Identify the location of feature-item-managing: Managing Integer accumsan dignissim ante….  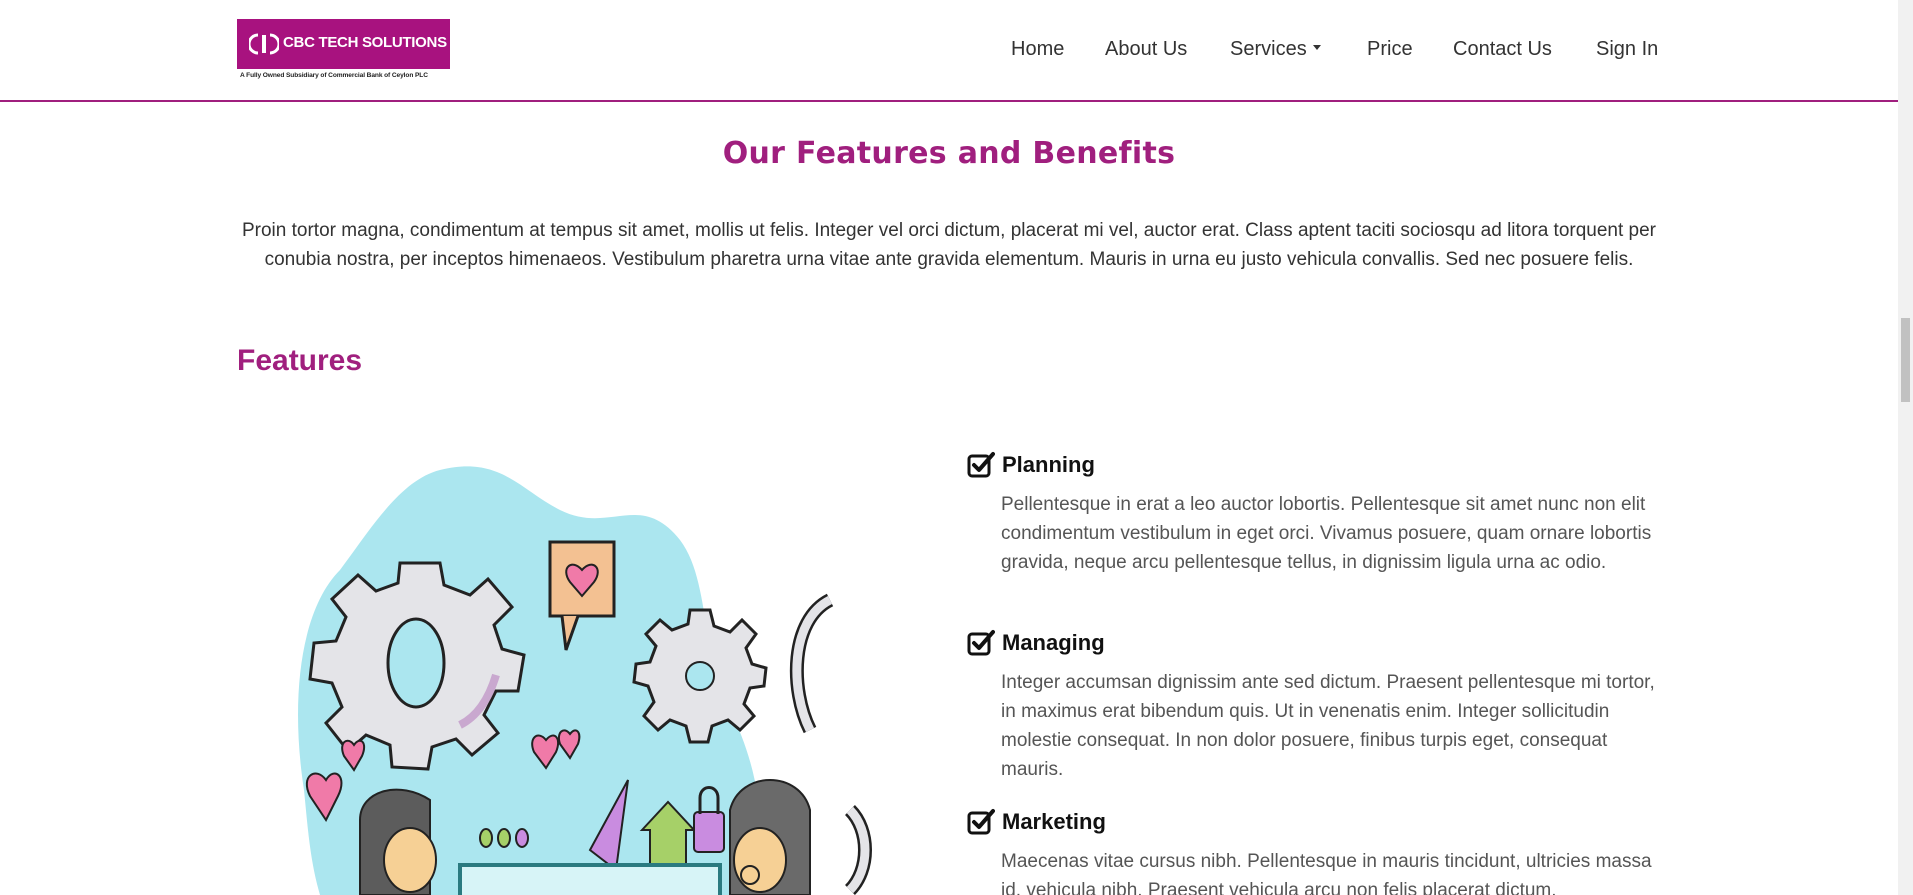
(1317, 706).